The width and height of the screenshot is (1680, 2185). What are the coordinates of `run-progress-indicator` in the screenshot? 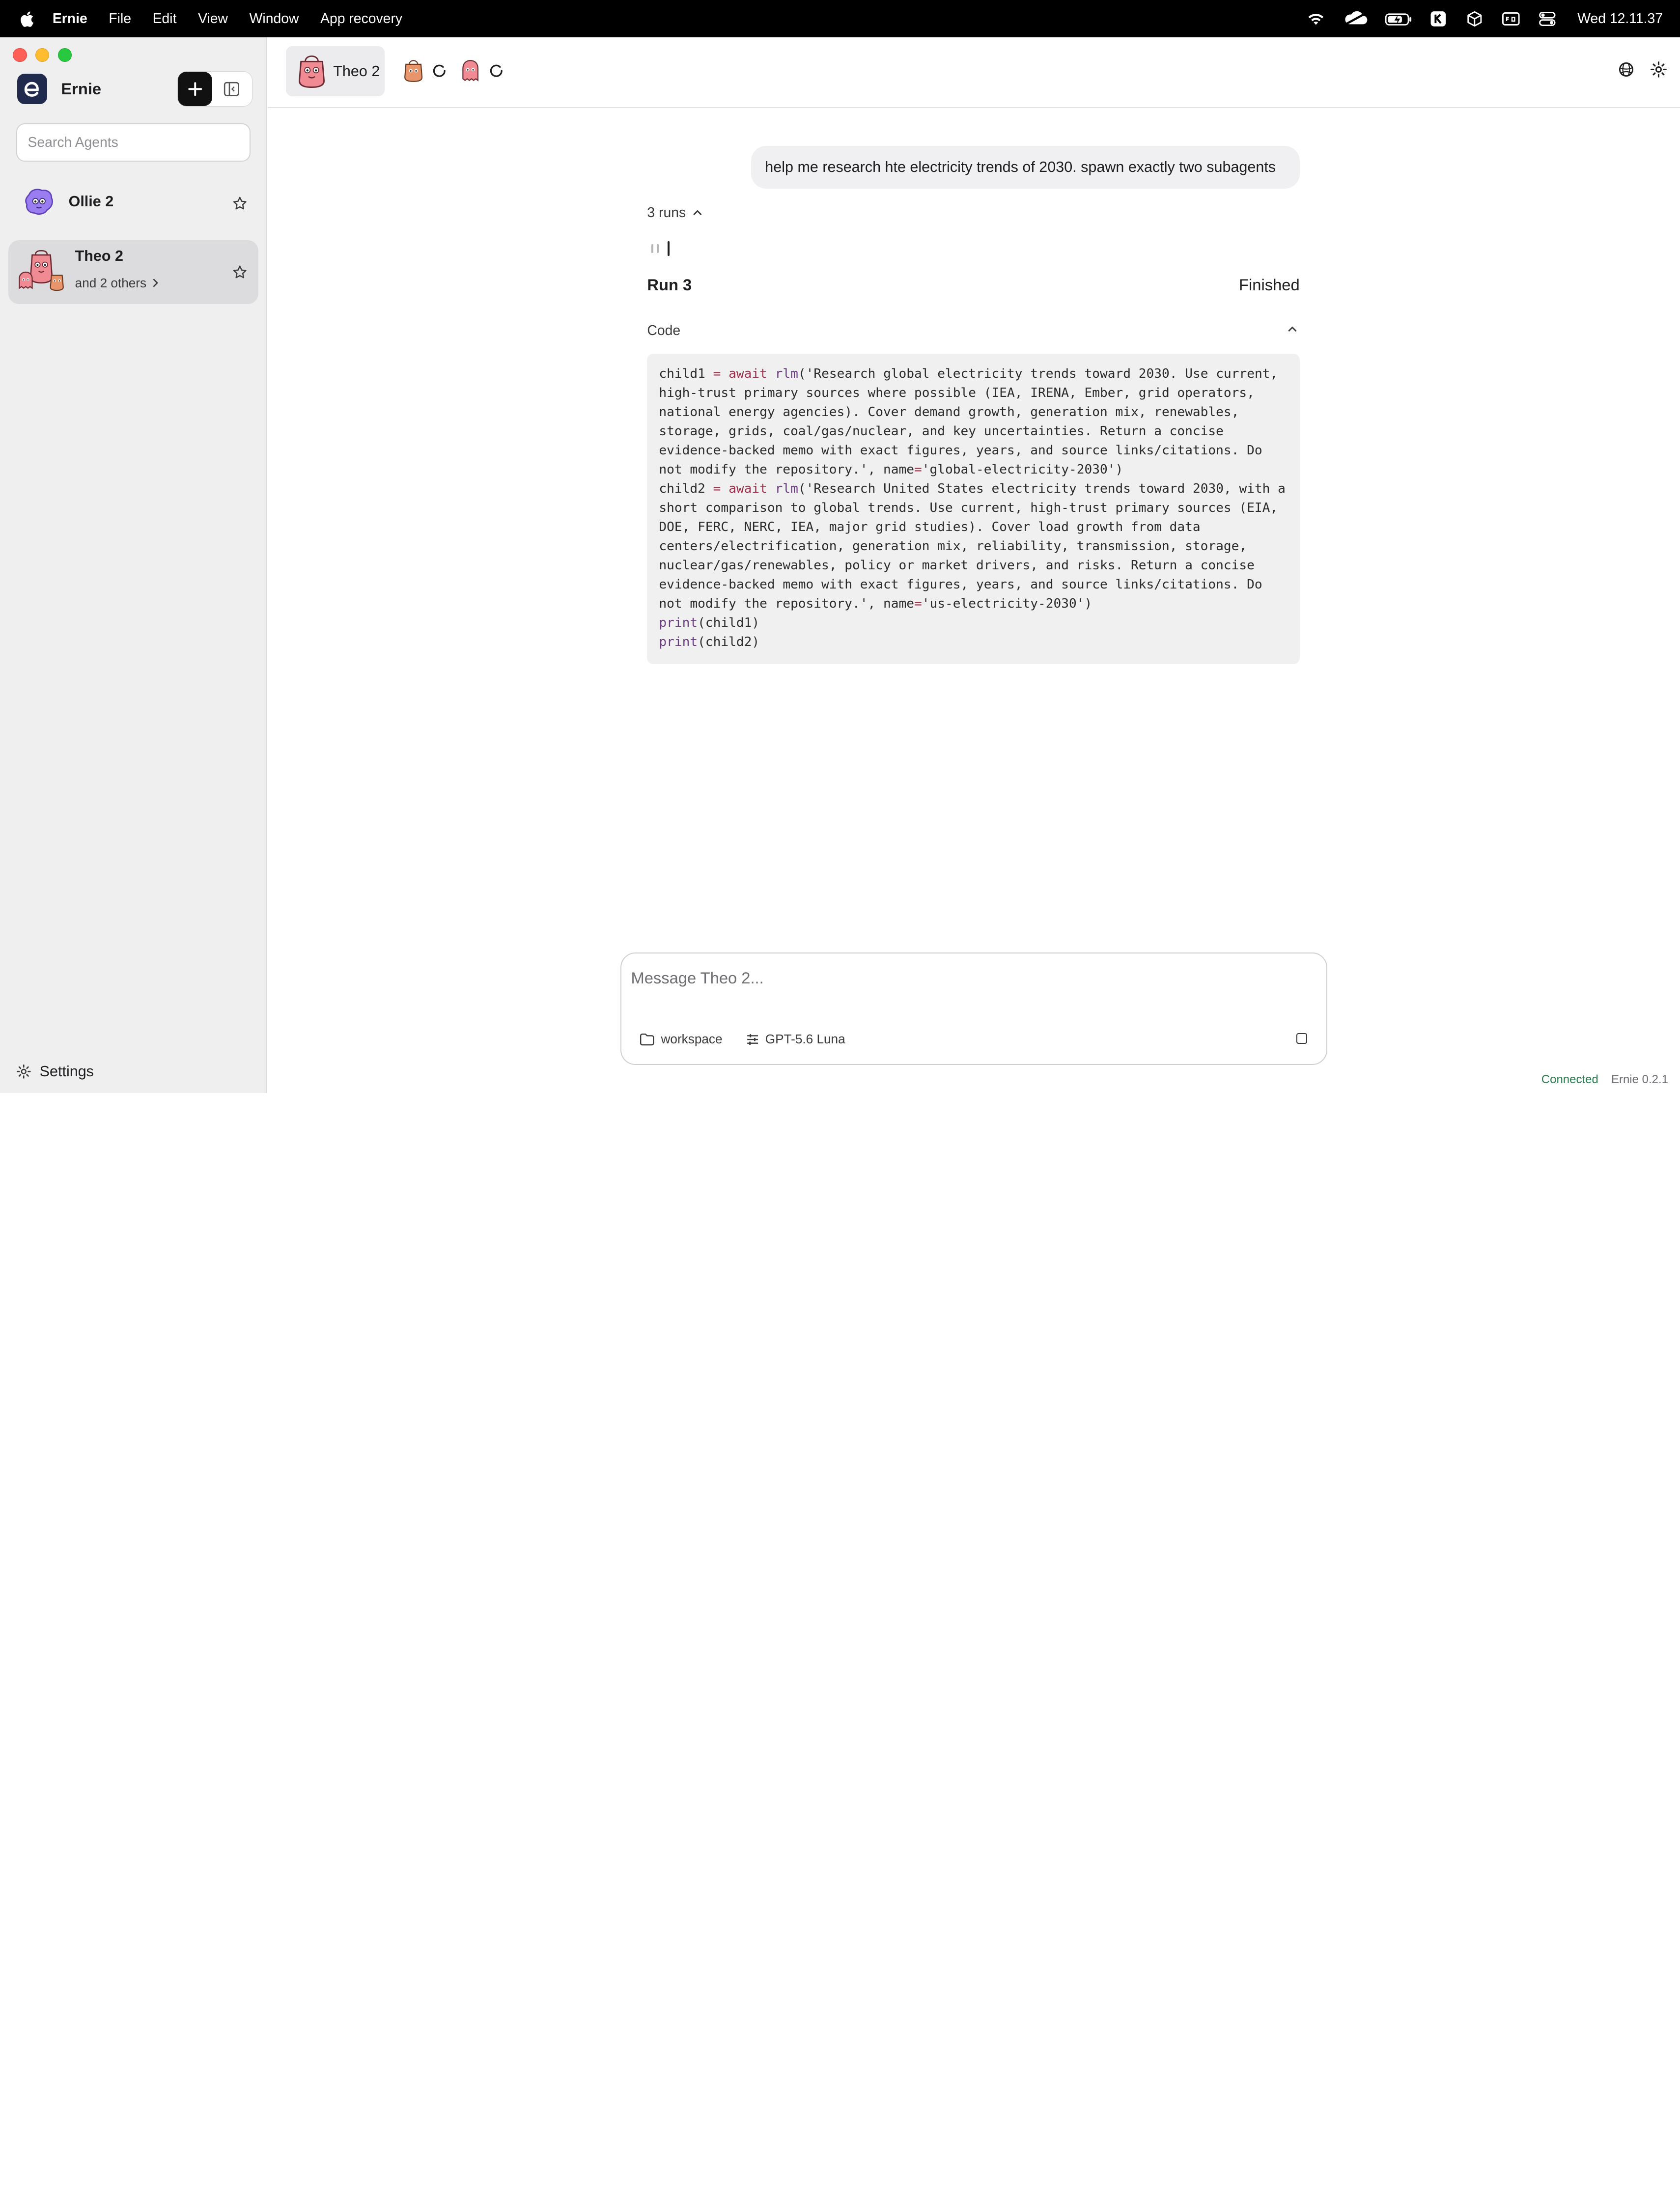 It's located at (660, 248).